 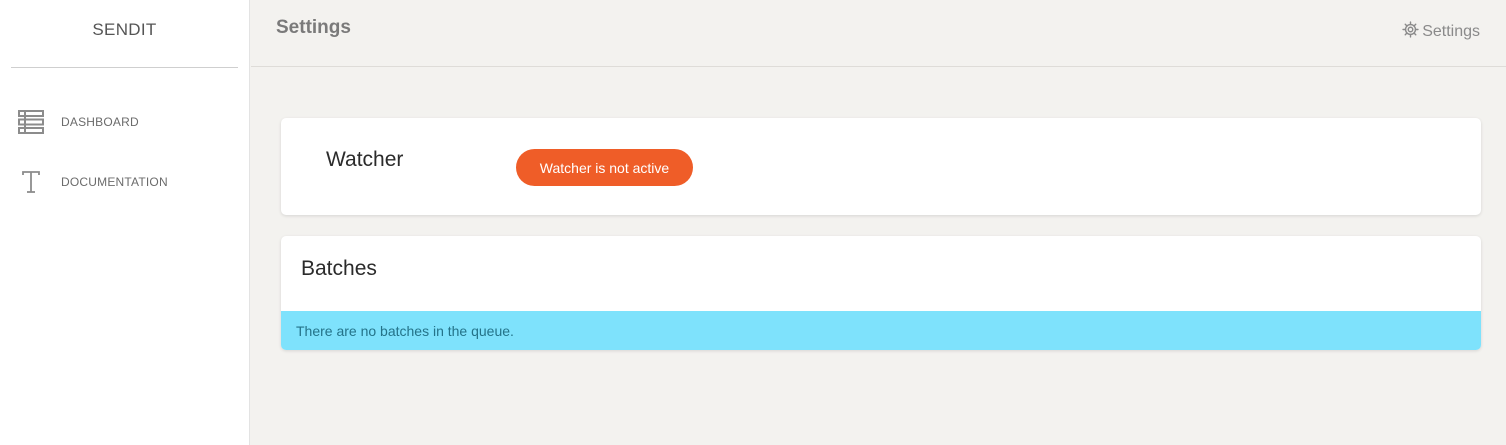 What do you see at coordinates (124, 67) in the screenshot?
I see `brand-divider` at bounding box center [124, 67].